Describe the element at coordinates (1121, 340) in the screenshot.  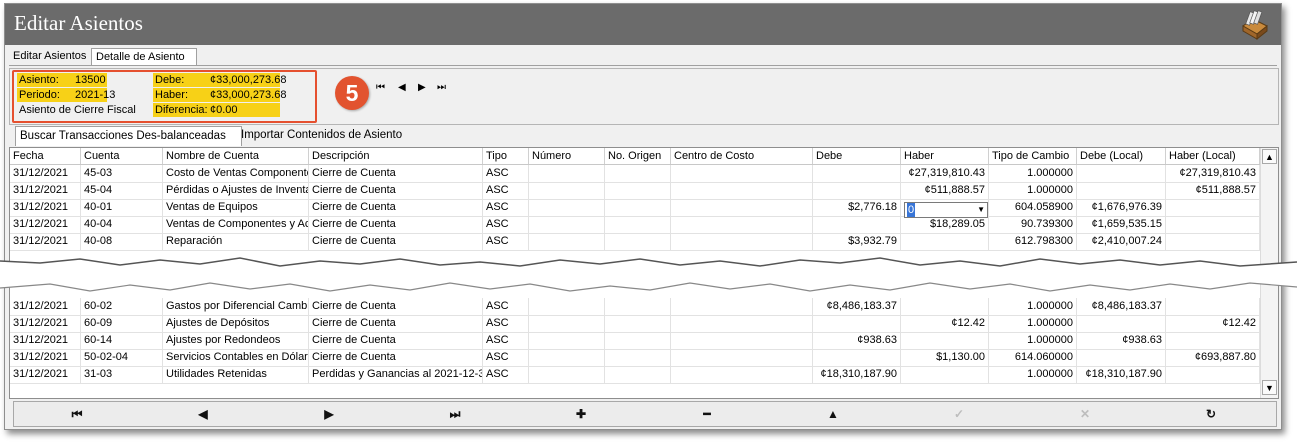
I see `grid-cell: ¢938.63` at that location.